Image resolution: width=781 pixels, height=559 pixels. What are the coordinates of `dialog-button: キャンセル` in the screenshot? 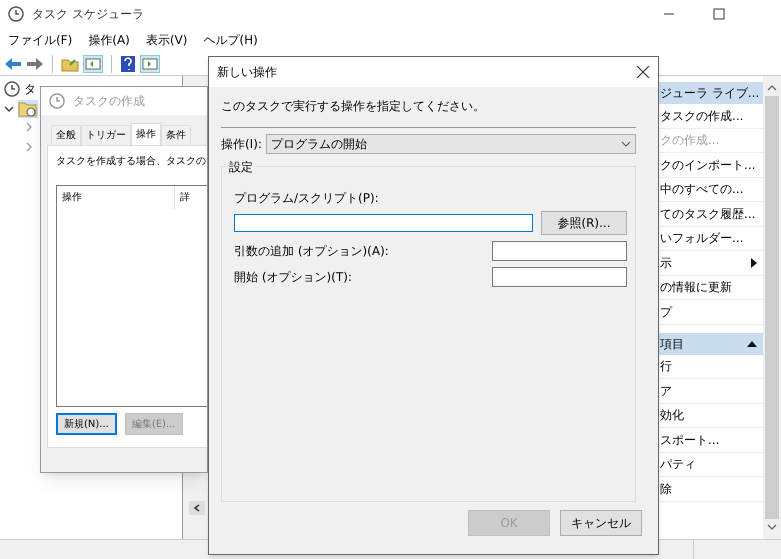 It's located at (601, 523).